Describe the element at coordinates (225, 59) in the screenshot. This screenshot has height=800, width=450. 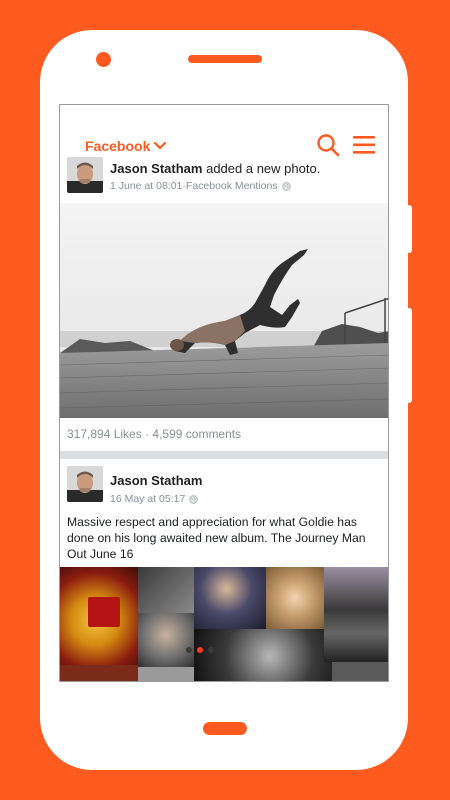
I see `phone-speaker` at that location.